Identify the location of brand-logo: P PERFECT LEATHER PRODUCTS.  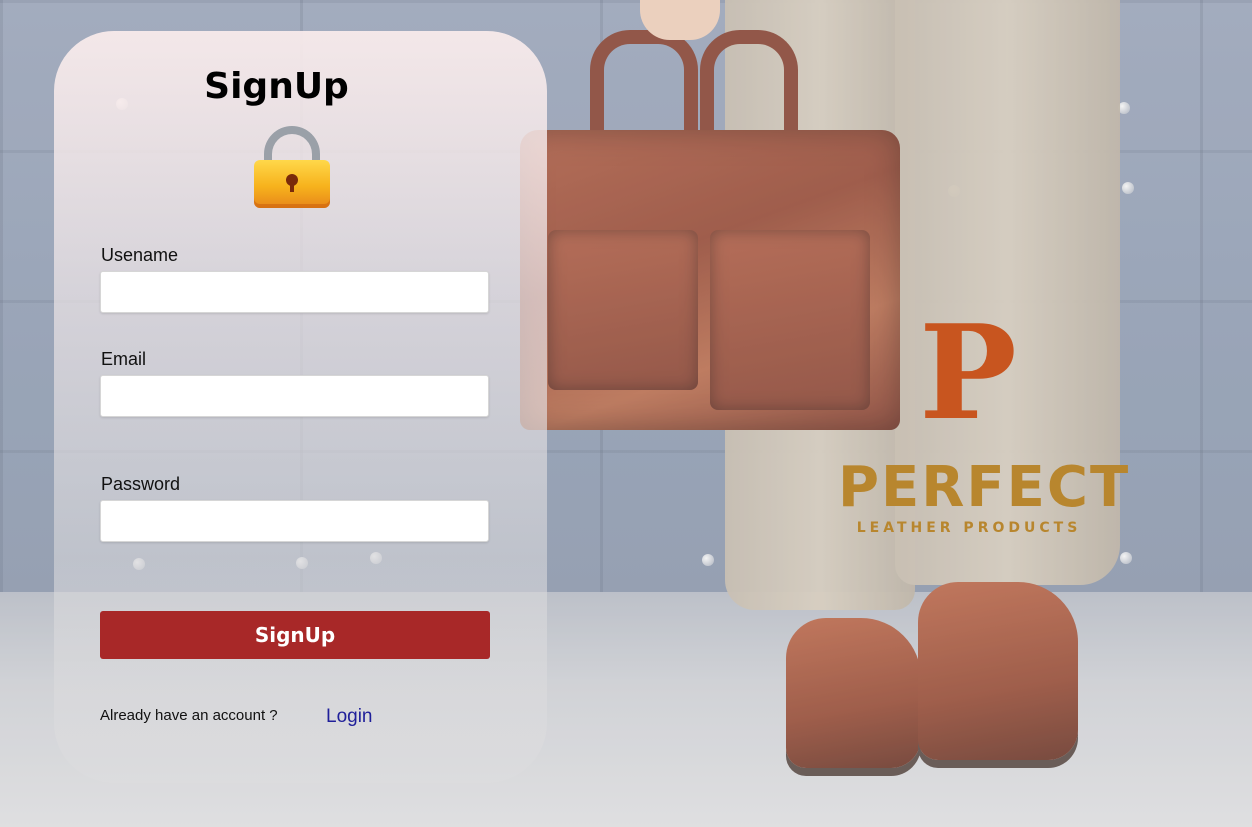
(984, 422).